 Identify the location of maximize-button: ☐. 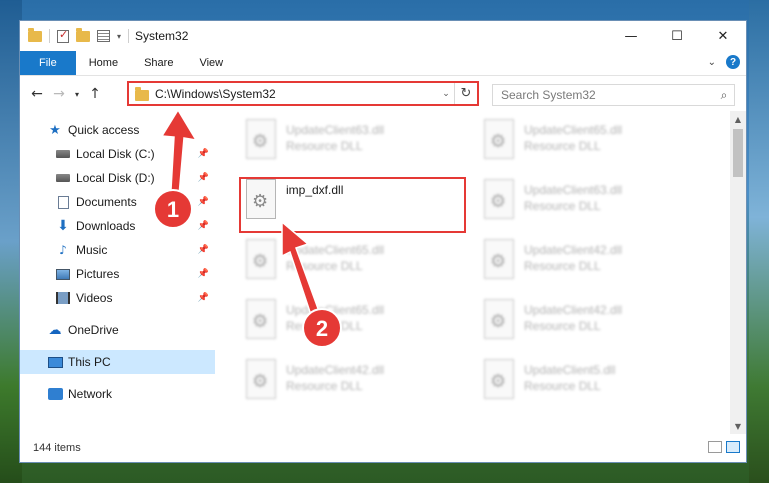
(677, 36).